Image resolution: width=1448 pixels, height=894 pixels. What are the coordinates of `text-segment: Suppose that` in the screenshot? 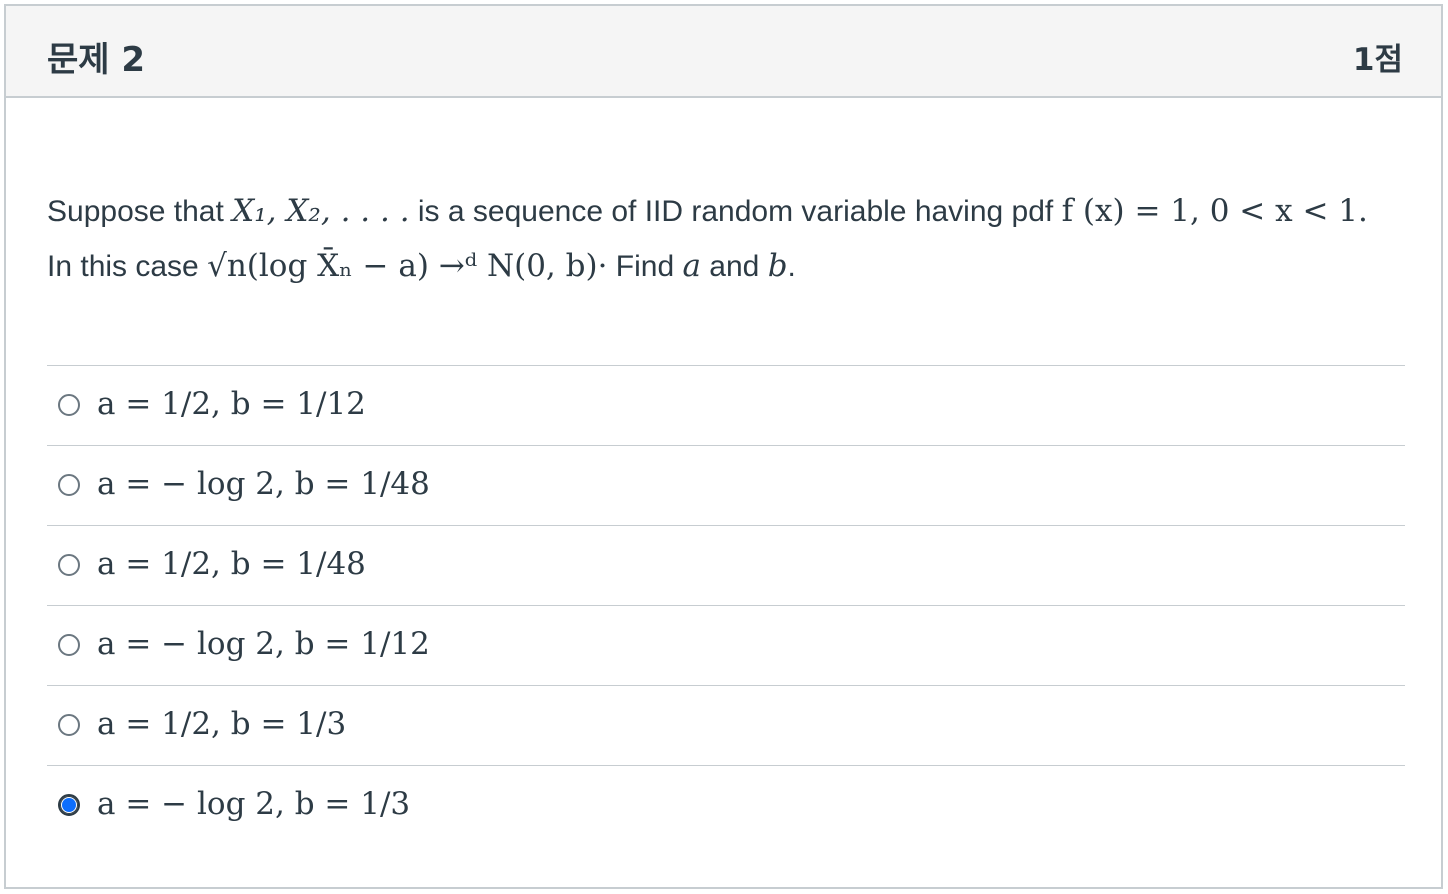 It's located at (140, 211).